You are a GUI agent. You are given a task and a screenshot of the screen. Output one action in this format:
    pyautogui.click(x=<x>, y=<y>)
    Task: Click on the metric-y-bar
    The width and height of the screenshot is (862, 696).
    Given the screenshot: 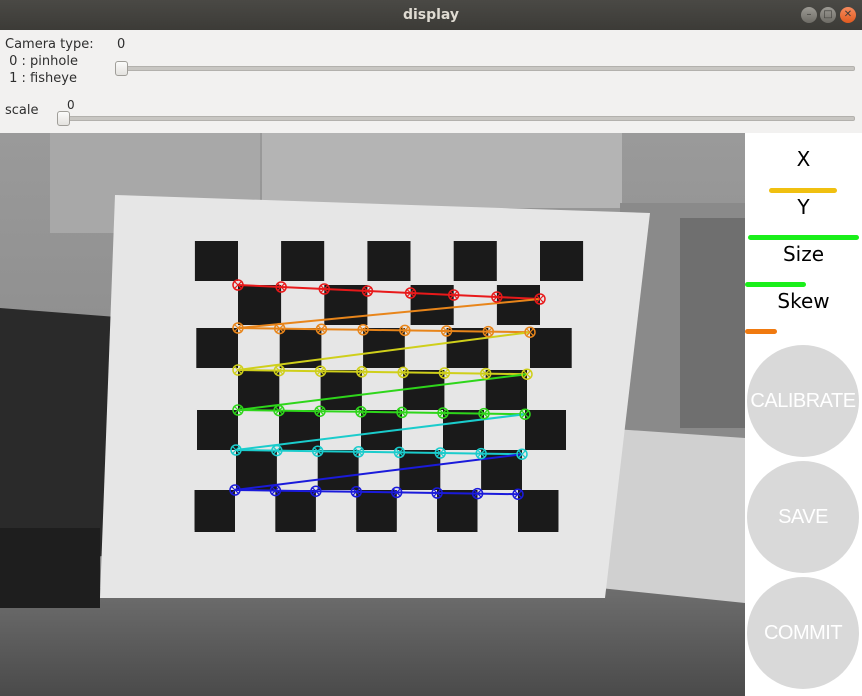 What is the action you would take?
    pyautogui.click(x=803, y=237)
    